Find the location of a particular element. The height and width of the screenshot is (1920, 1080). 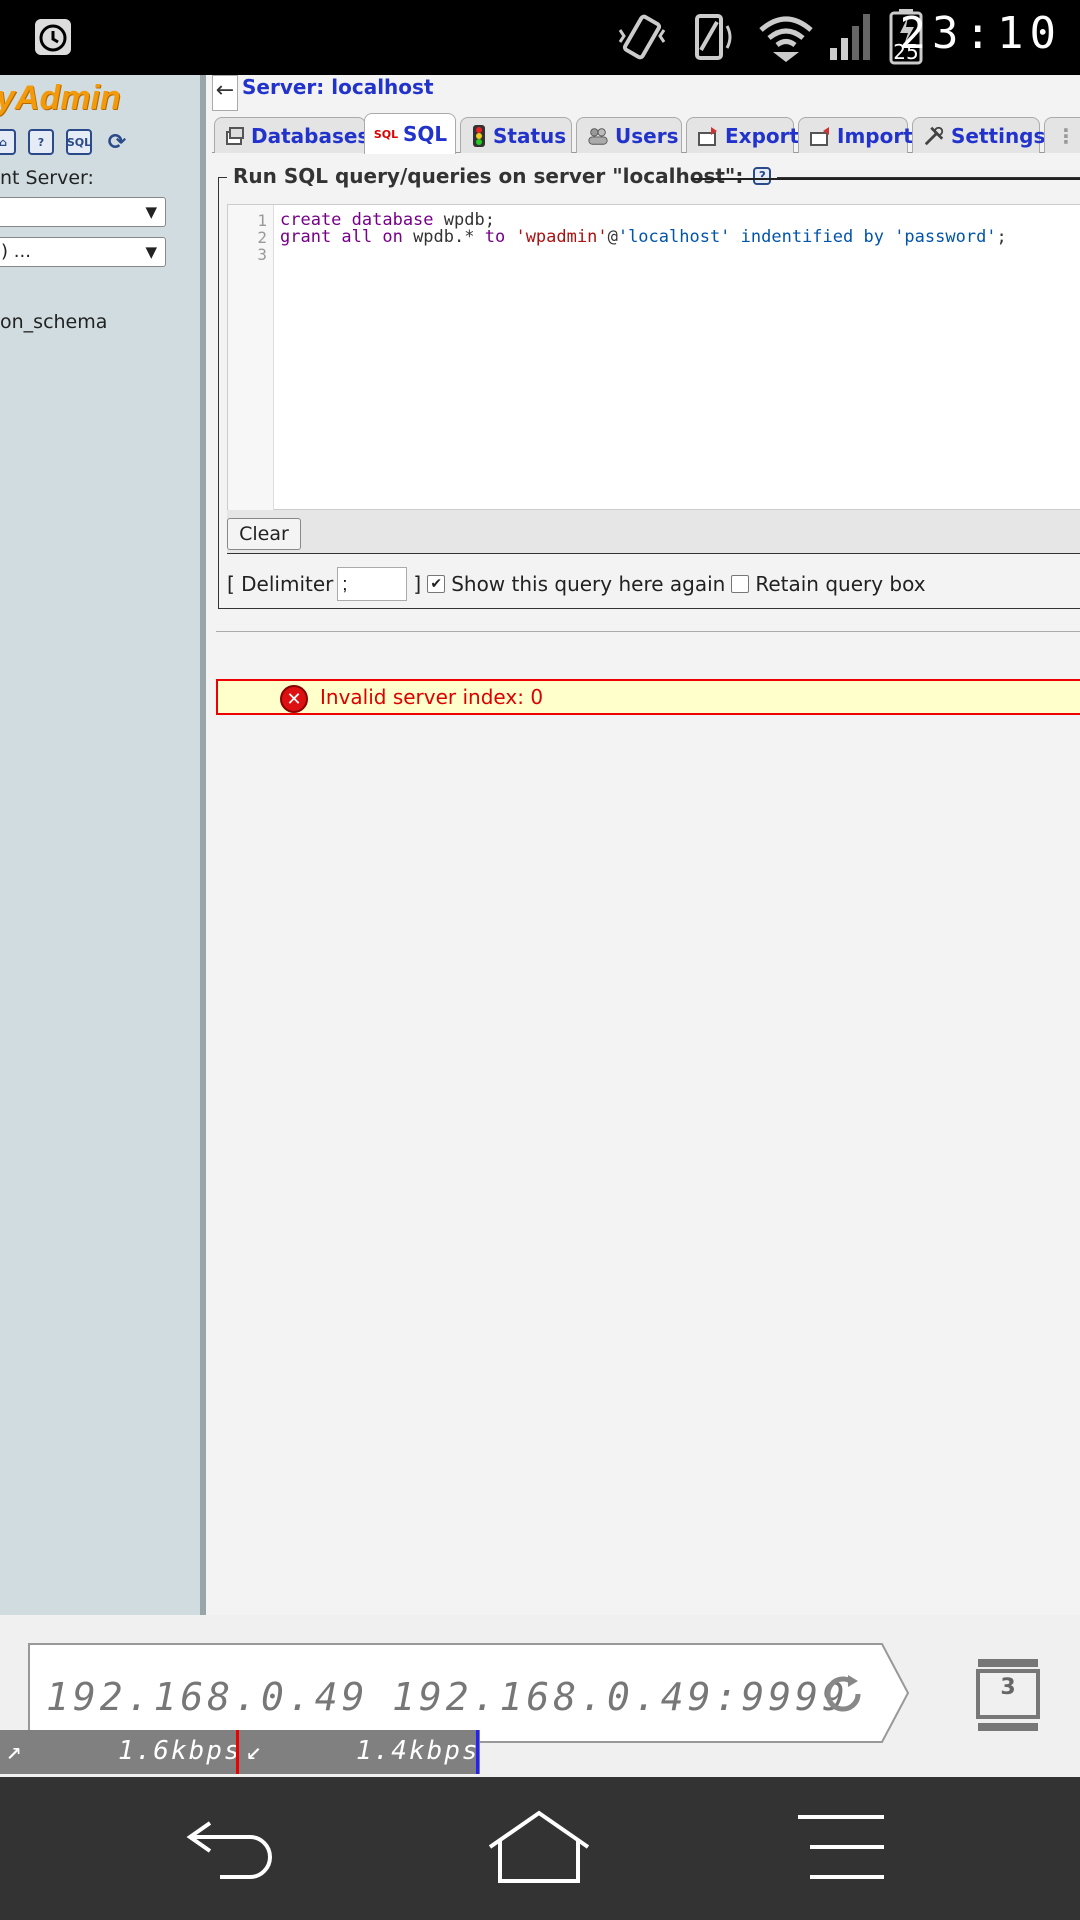

signal-icon is located at coordinates (851, 37).